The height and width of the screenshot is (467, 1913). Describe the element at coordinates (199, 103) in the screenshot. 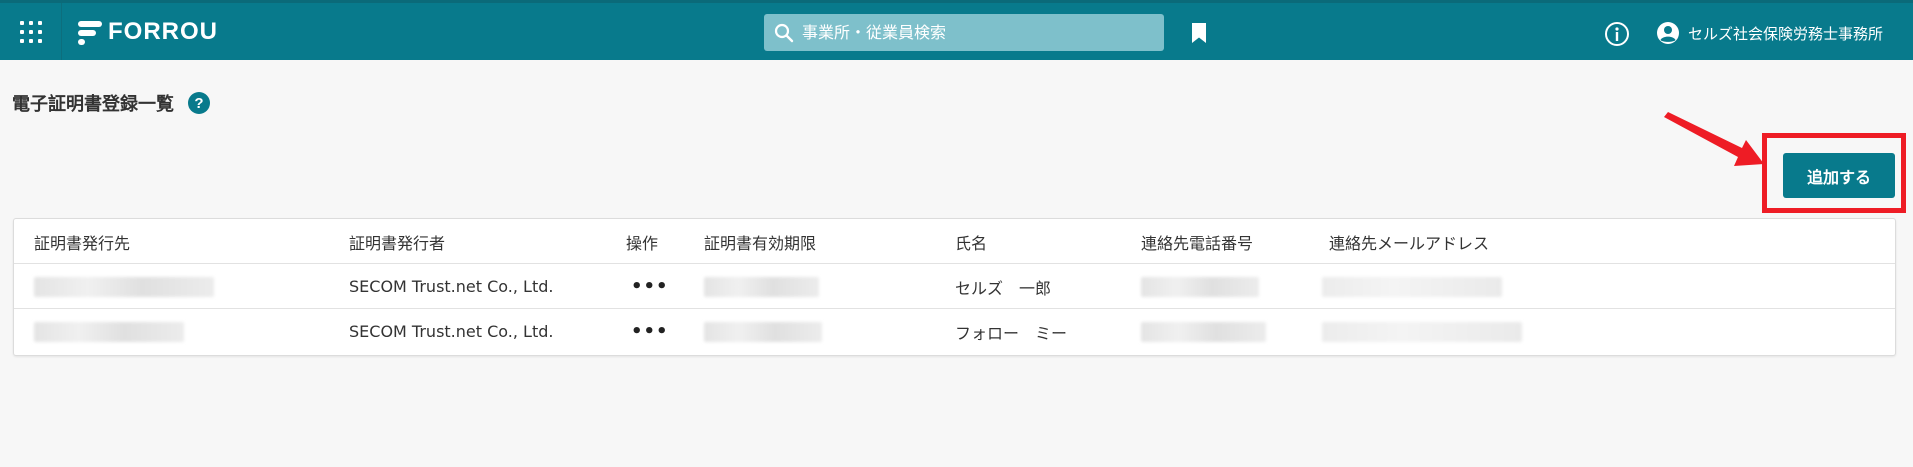

I see `help-icon: ?` at that location.